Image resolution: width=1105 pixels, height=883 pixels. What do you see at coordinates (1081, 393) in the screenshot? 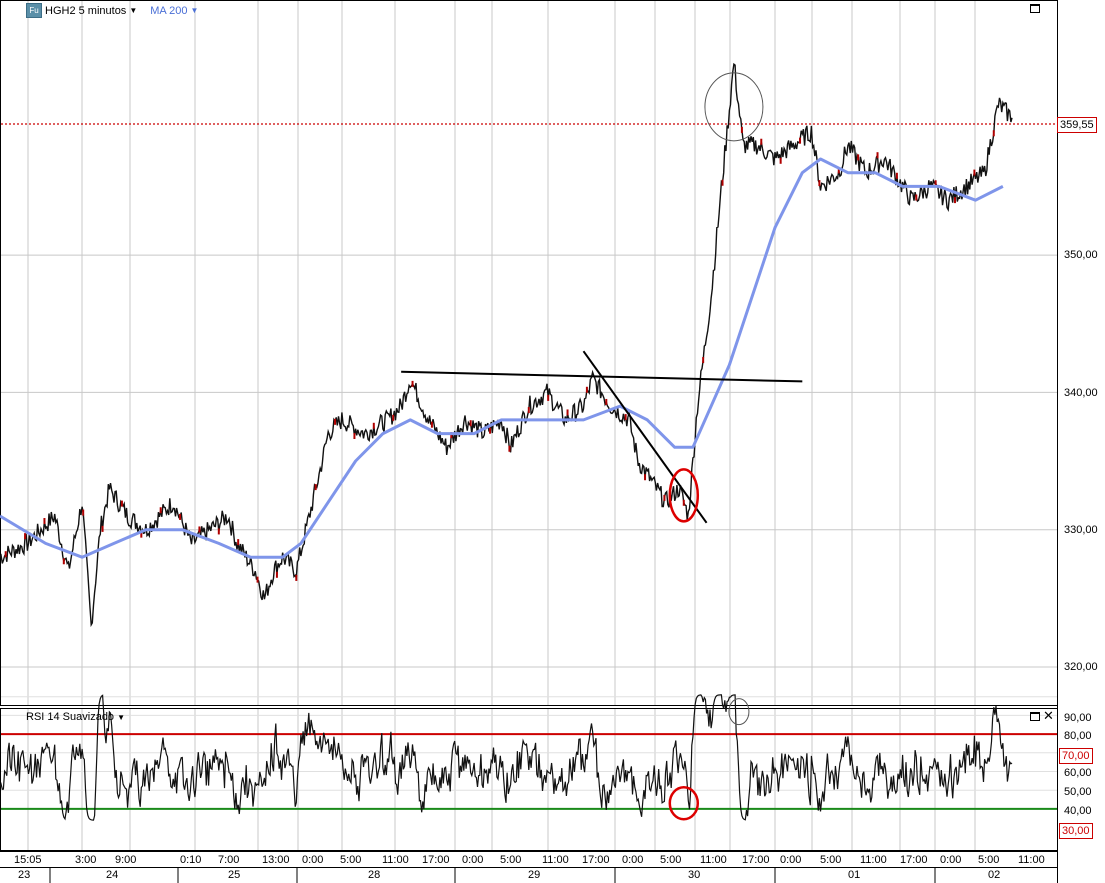
I see `price-tick: 340,00` at bounding box center [1081, 393].